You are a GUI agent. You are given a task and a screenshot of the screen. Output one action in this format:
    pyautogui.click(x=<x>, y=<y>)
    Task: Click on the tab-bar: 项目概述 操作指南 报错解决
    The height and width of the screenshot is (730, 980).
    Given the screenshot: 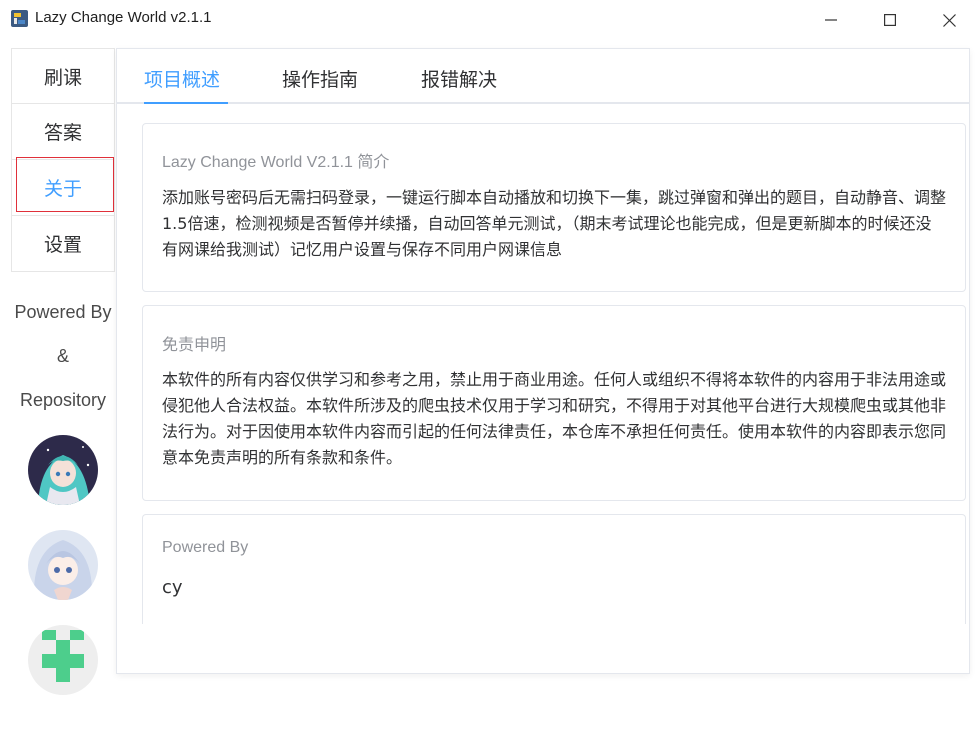 What is the action you would take?
    pyautogui.click(x=543, y=76)
    